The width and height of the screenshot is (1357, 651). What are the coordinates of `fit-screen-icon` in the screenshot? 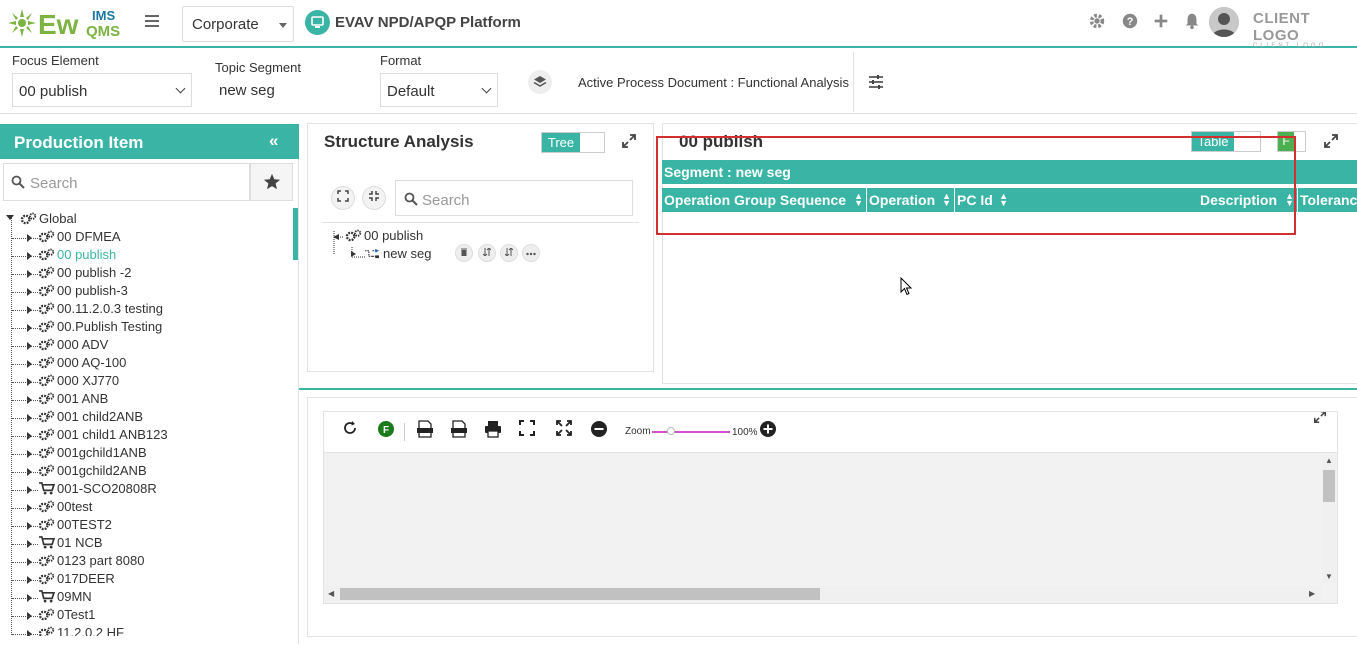 It's located at (527, 431).